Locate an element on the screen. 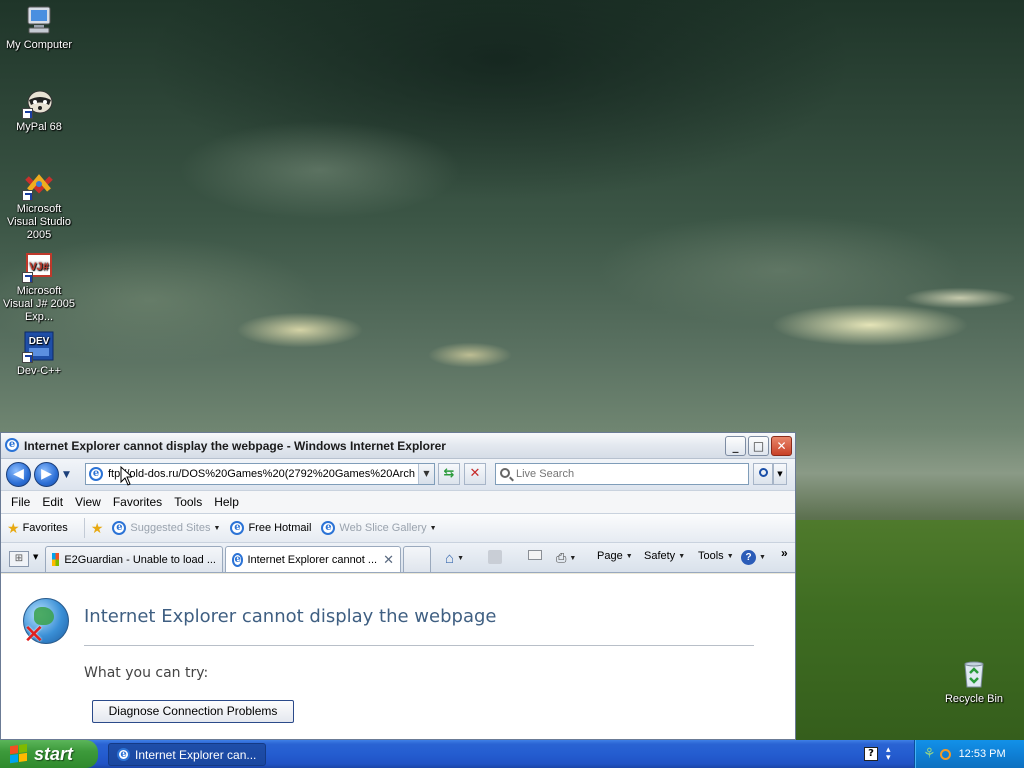  help-menu-button: ? ▼ is located at coordinates (753, 557).